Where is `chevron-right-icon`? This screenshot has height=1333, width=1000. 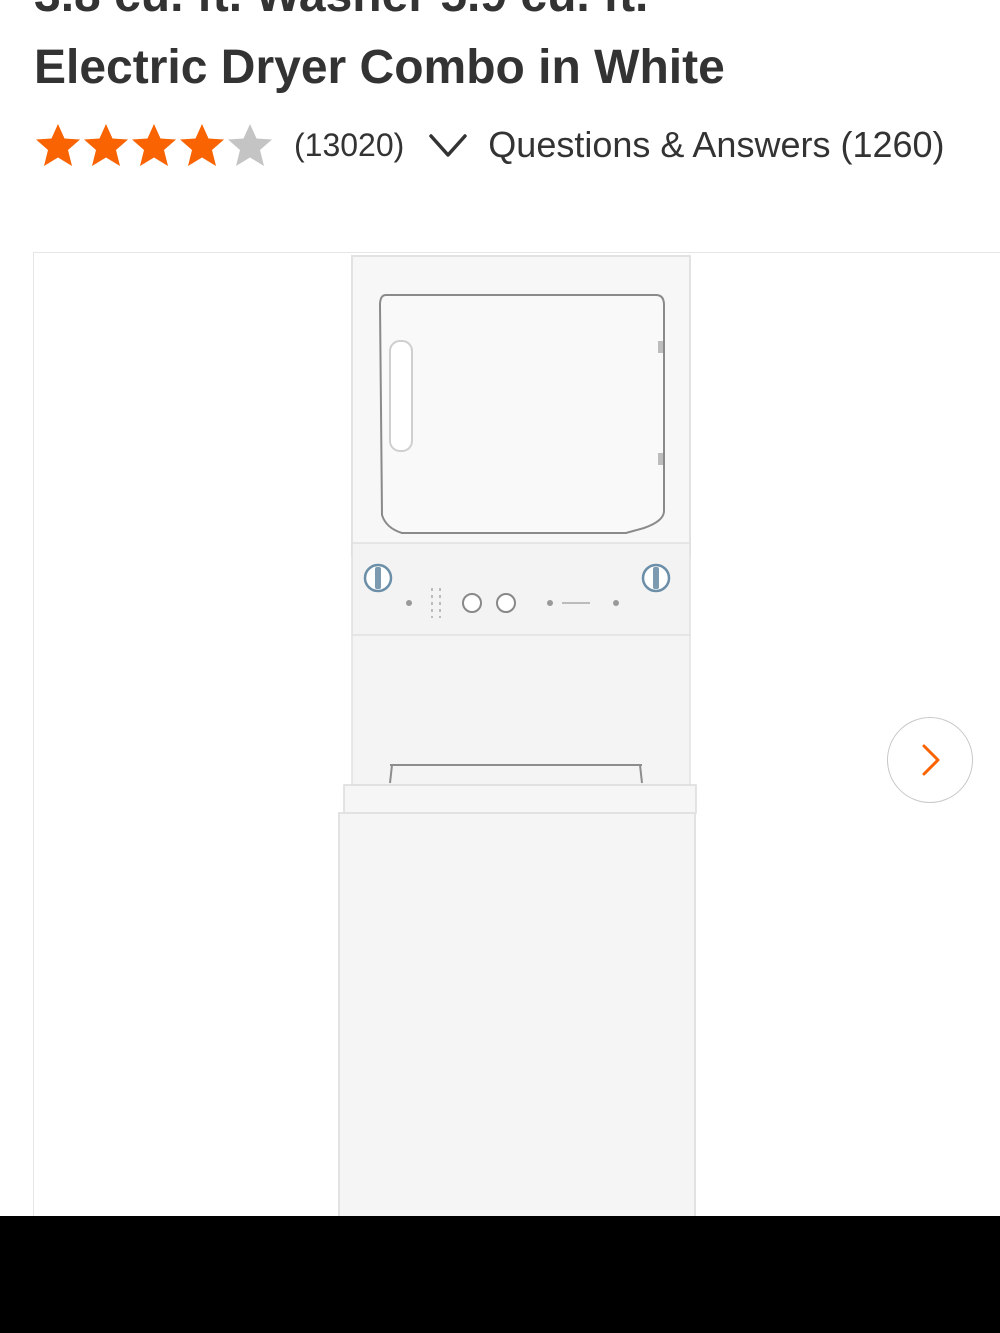
chevron-right-icon is located at coordinates (931, 760).